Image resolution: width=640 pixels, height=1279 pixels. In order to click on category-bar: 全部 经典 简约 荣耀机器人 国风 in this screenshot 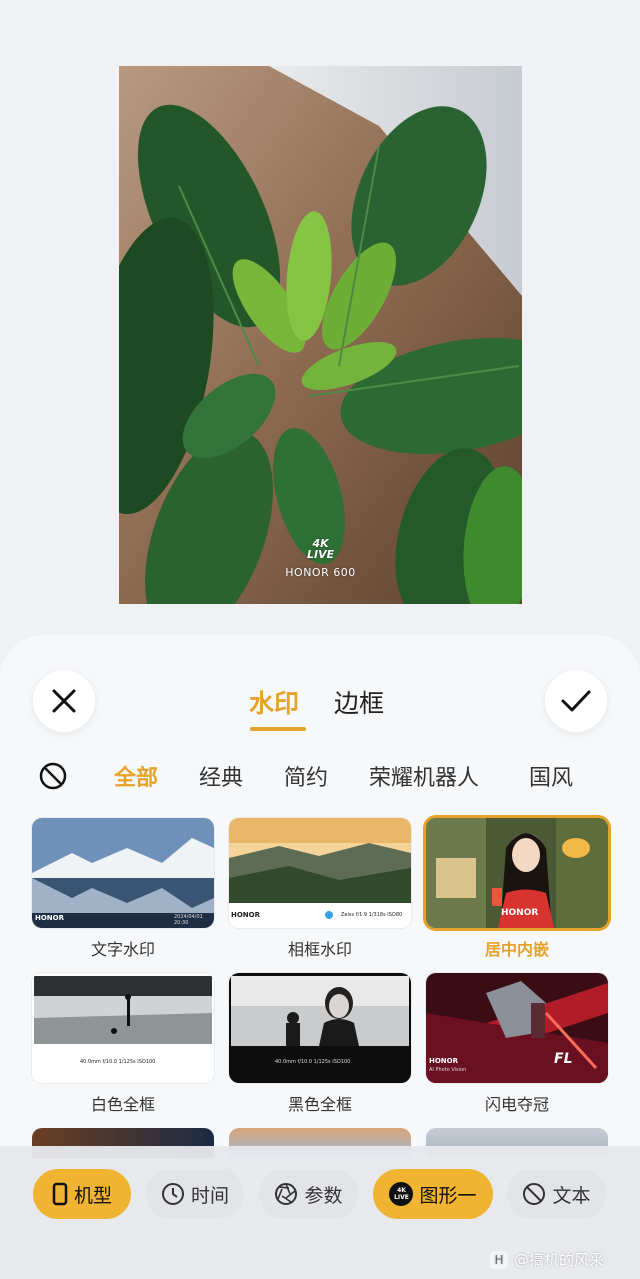, I will do `click(320, 777)`.